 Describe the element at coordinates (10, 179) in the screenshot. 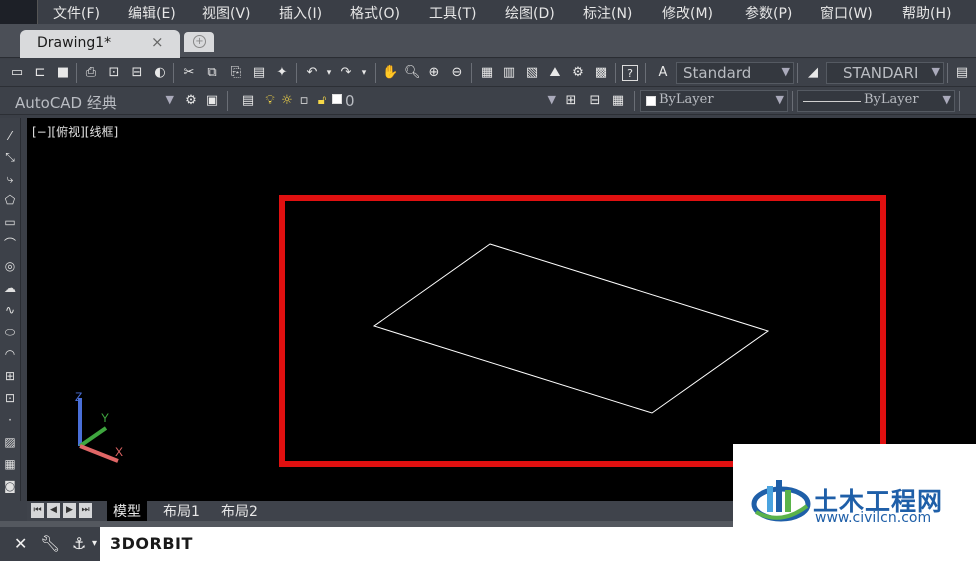

I see `polyline-icon: ⤷` at that location.